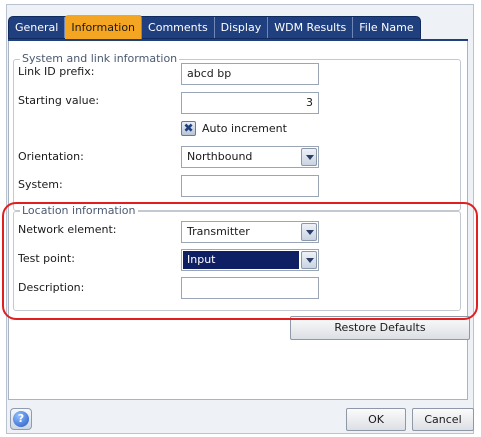 Image resolution: width=481 pixels, height=437 pixels. I want to click on test-point-value: Input, so click(241, 260).